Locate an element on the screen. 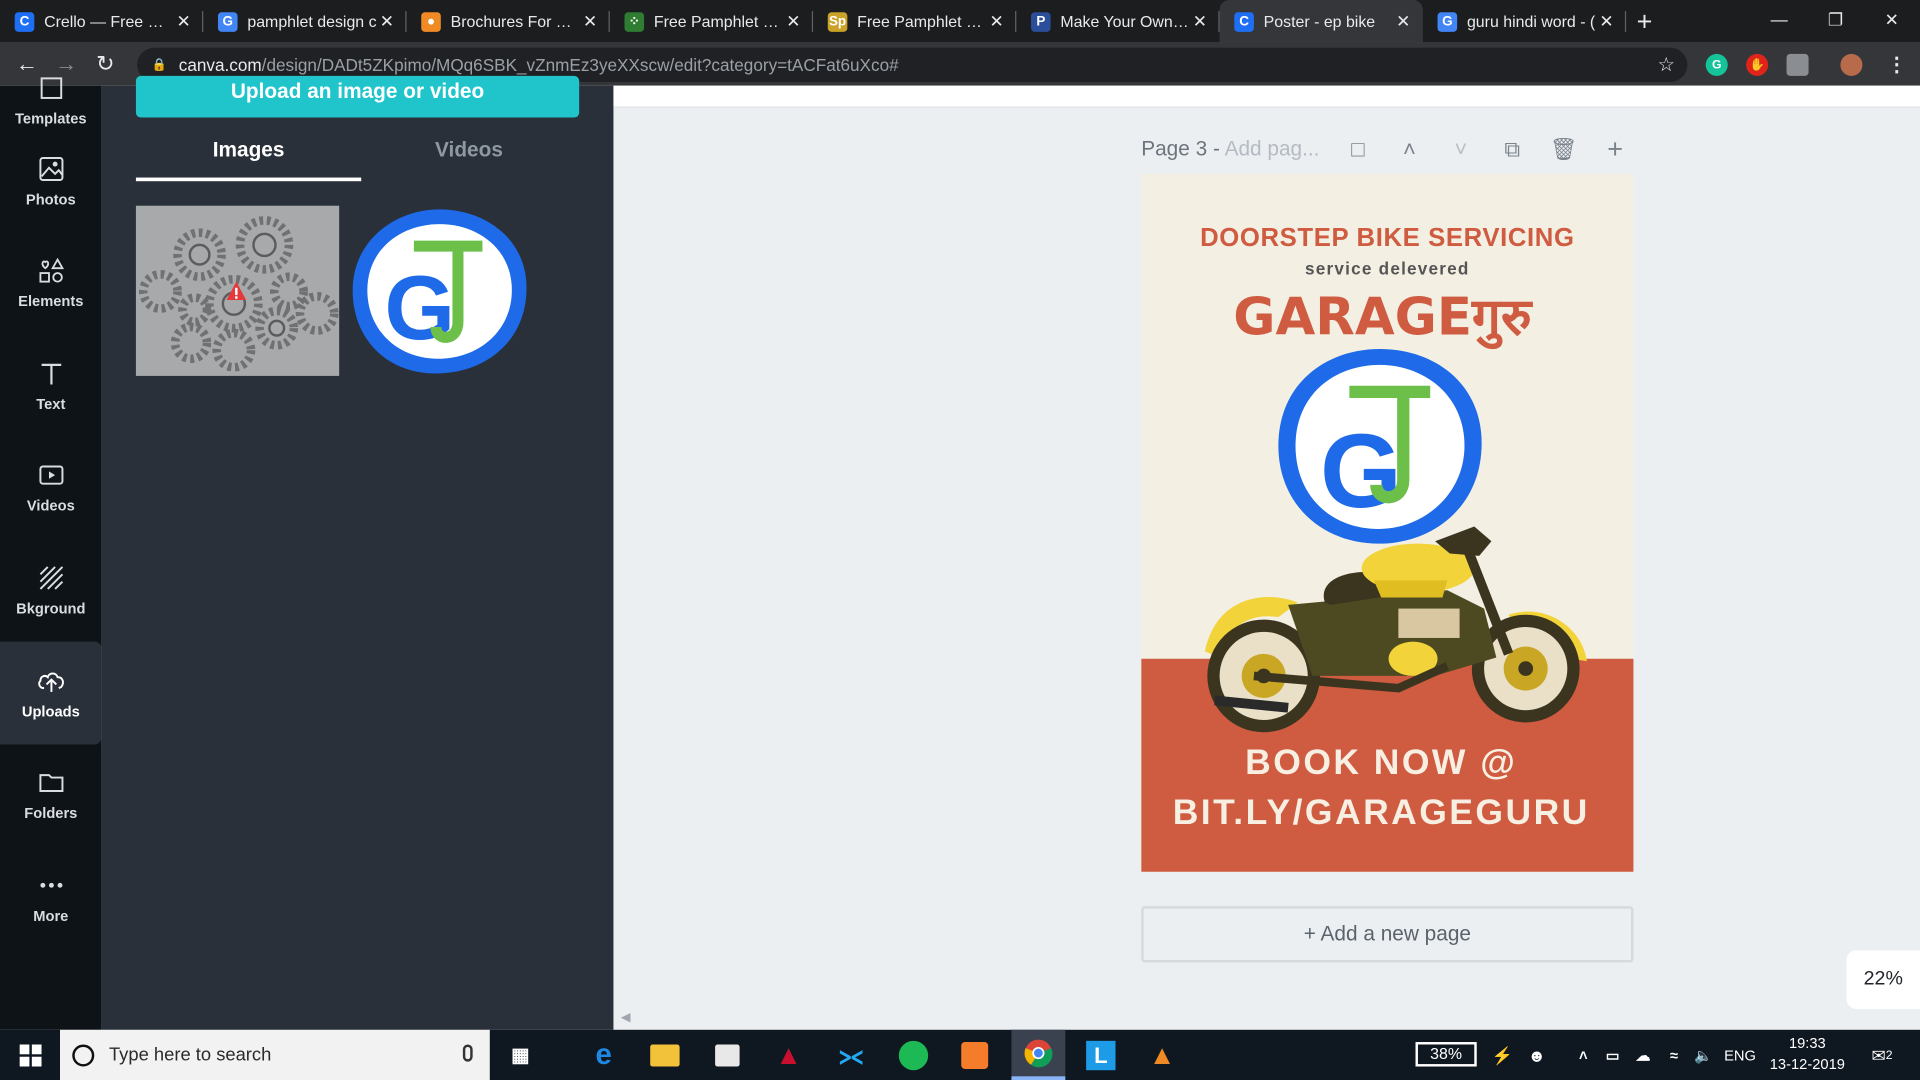  warning-icon is located at coordinates (236, 291).